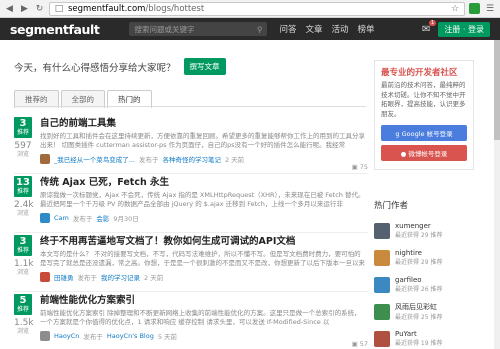 This screenshot has width=500, height=349. I want to click on author-name: xumenger, so click(418, 226).